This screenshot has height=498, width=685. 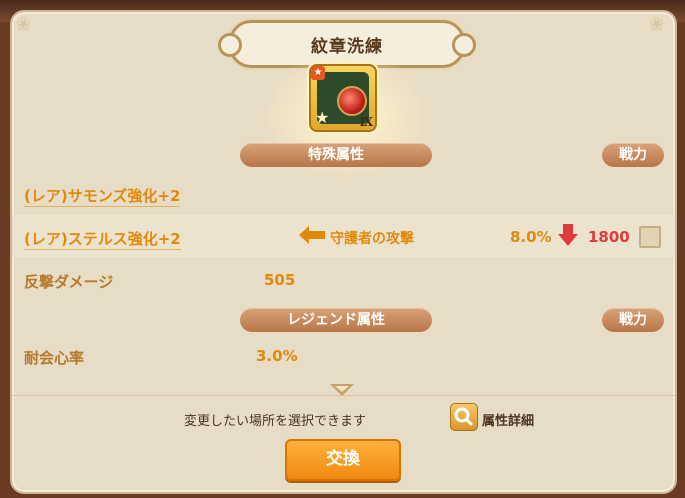 What do you see at coordinates (277, 356) in the screenshot?
I see `legend-attr-value-1: 3.0%` at bounding box center [277, 356].